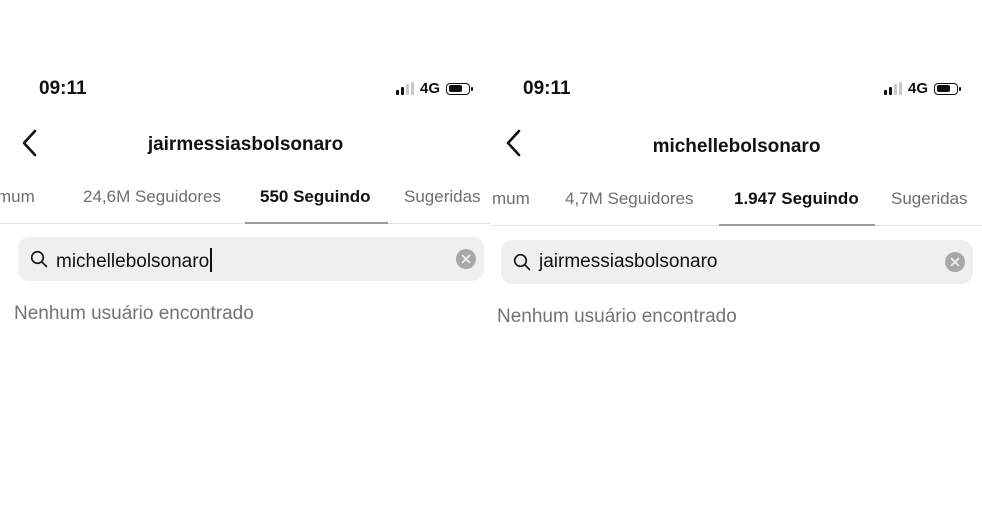  Describe the element at coordinates (796, 199) in the screenshot. I see `tab-following: 1.947 Seguindo` at that location.